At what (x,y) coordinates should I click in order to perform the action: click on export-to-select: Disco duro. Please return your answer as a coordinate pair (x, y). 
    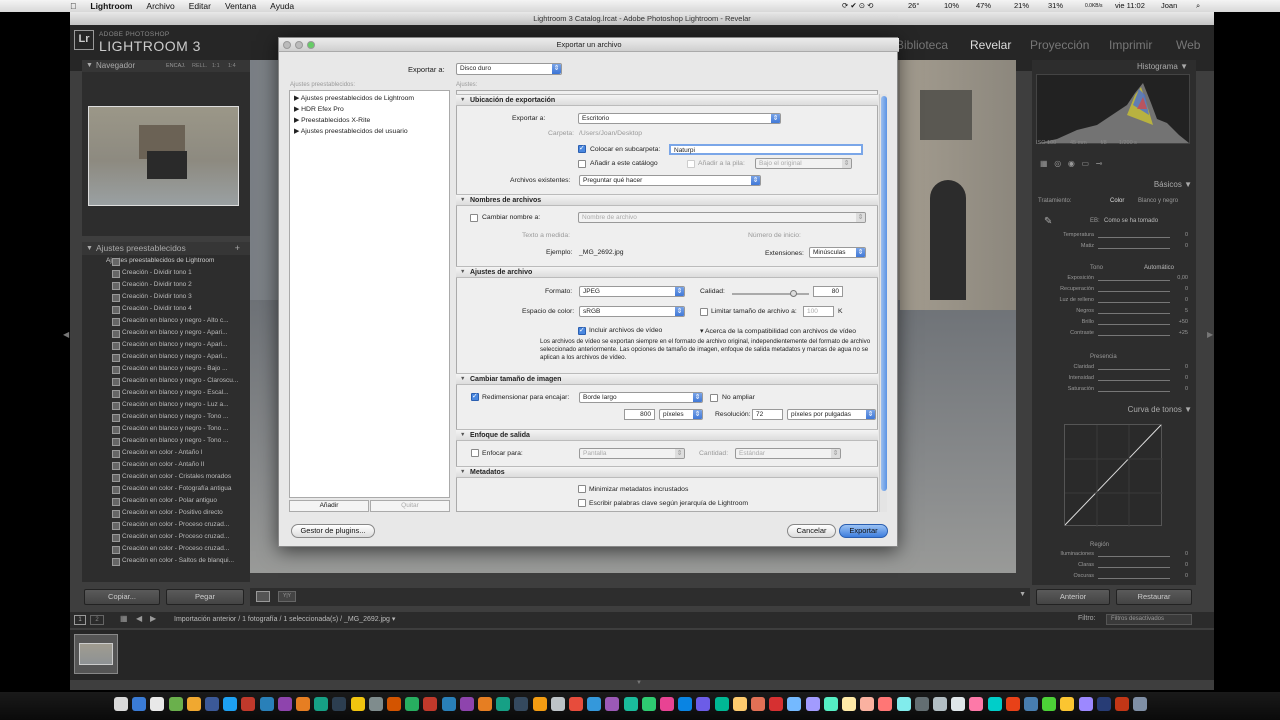
    Looking at the image, I should click on (509, 69).